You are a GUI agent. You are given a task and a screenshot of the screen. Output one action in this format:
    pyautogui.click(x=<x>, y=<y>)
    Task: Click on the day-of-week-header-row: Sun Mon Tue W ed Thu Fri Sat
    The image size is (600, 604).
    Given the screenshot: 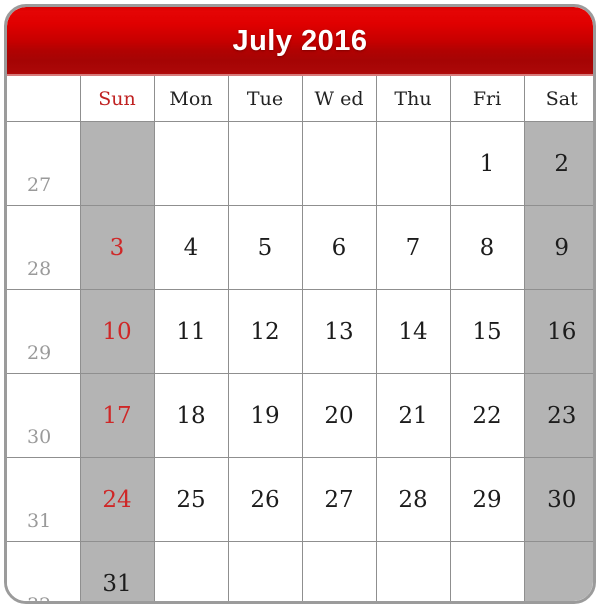 What is the action you would take?
    pyautogui.click(x=301, y=99)
    